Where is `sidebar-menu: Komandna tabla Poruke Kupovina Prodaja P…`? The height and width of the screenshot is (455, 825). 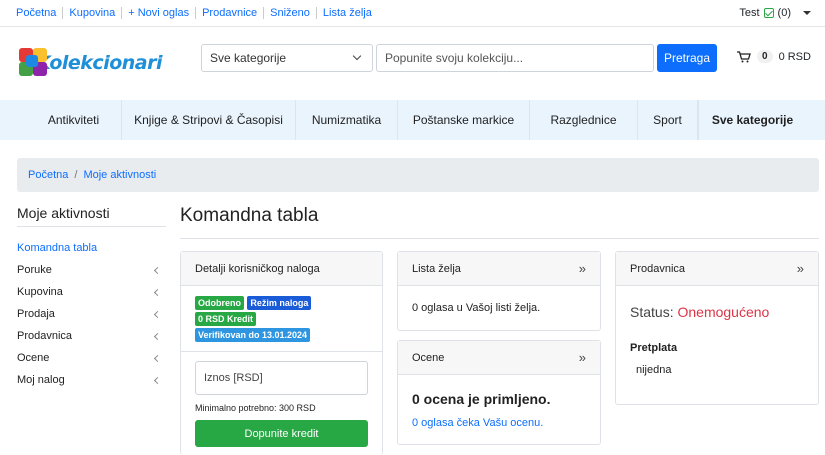
sidebar-menu: Komandna tabla Poruke Kupovina Prodaja P… is located at coordinates (89, 314).